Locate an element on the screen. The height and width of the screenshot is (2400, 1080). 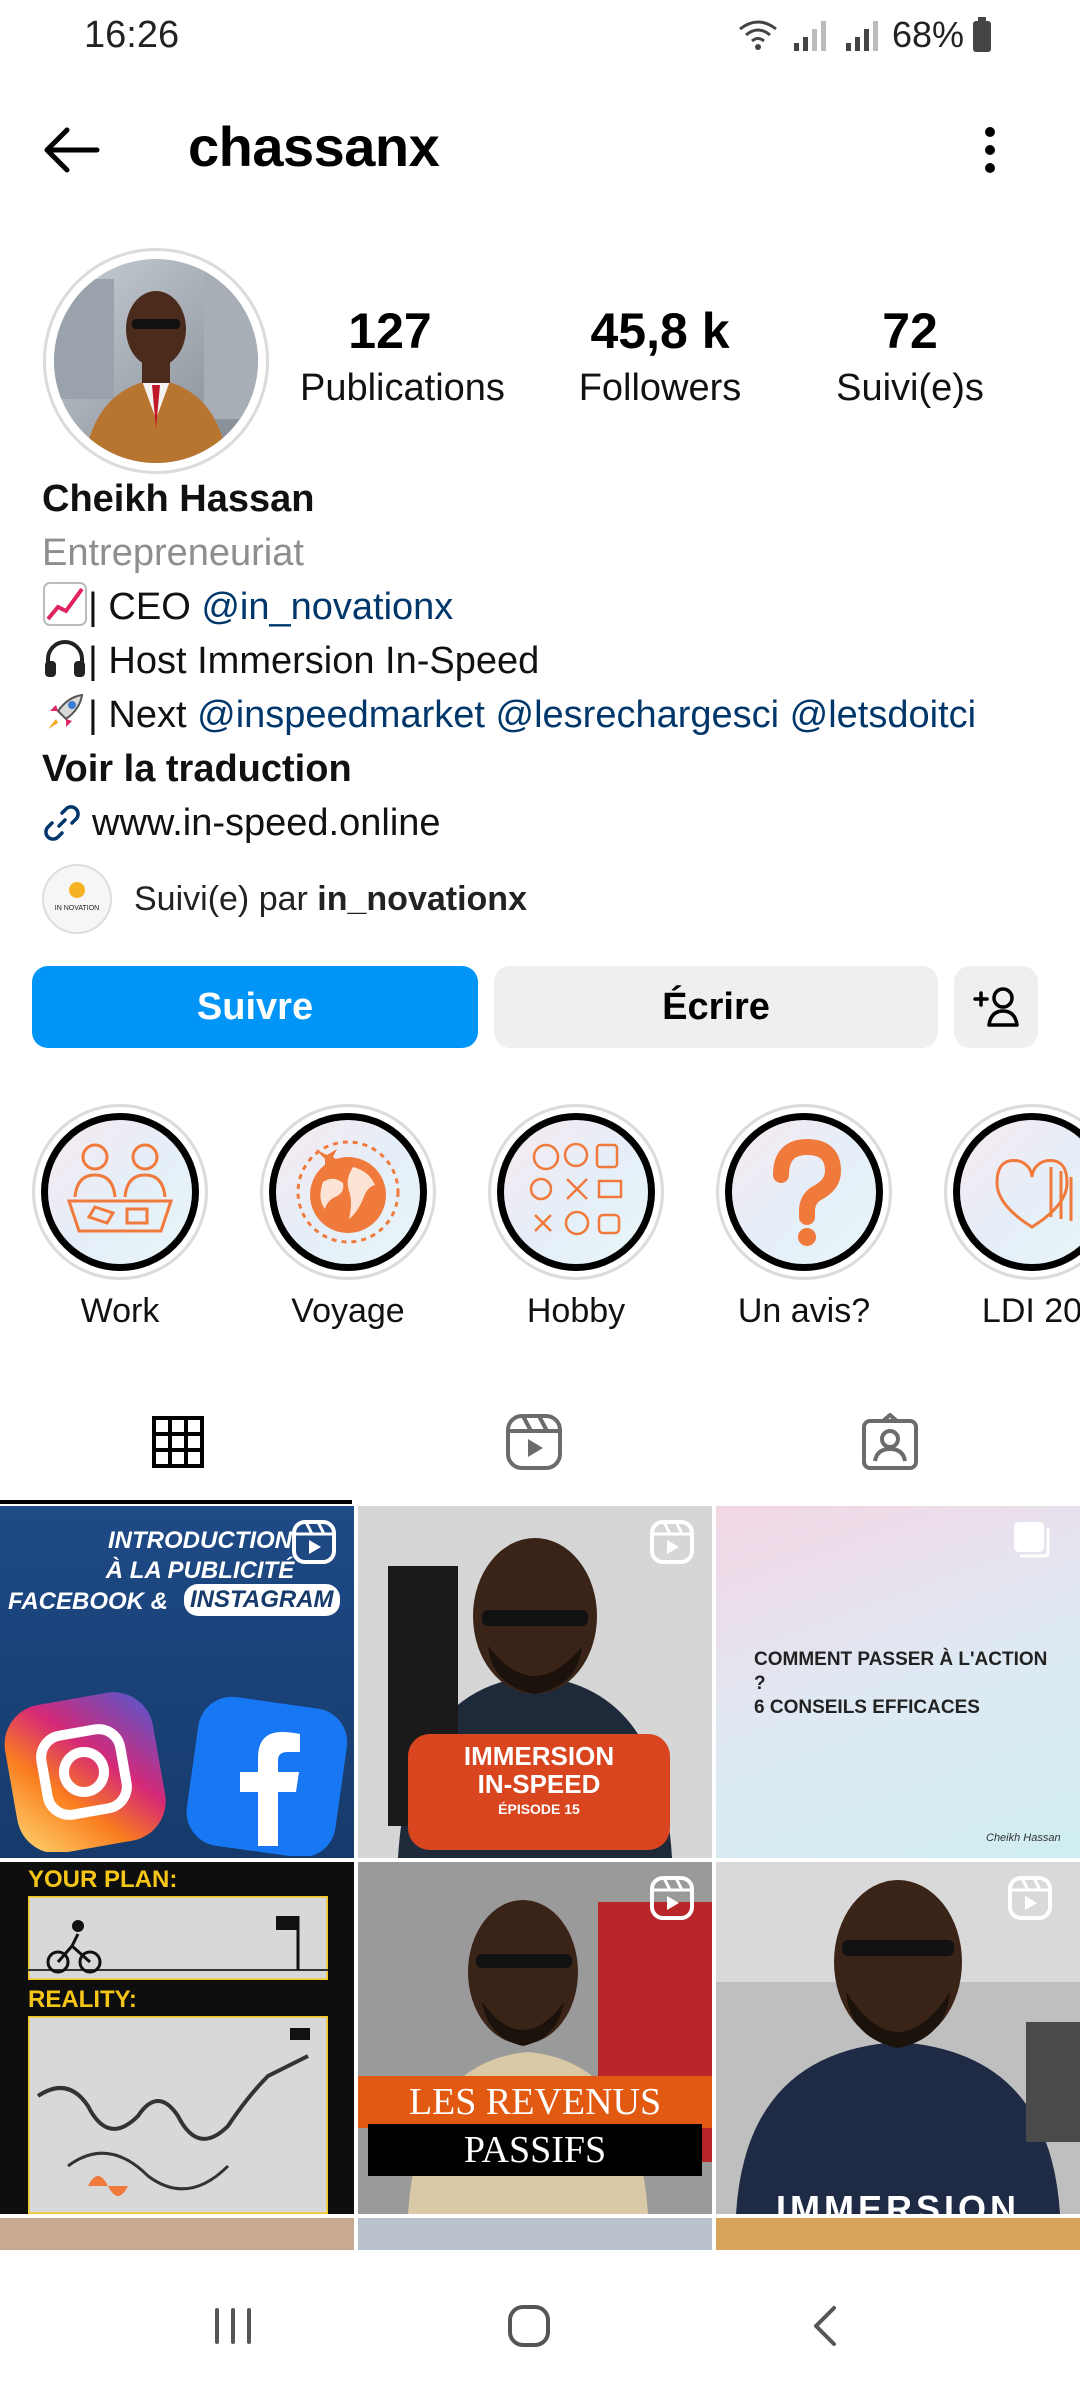
bio-text: | Next is located at coordinates (143, 715).